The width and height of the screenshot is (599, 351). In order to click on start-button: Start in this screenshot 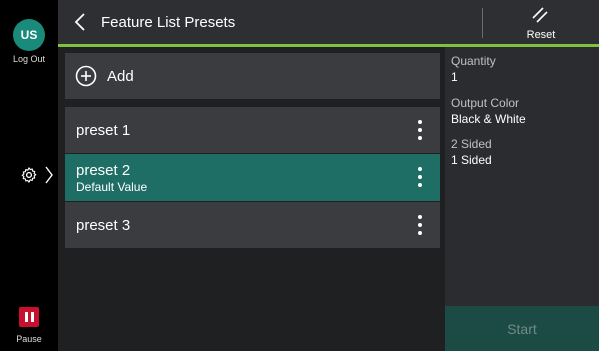, I will do `click(522, 328)`.